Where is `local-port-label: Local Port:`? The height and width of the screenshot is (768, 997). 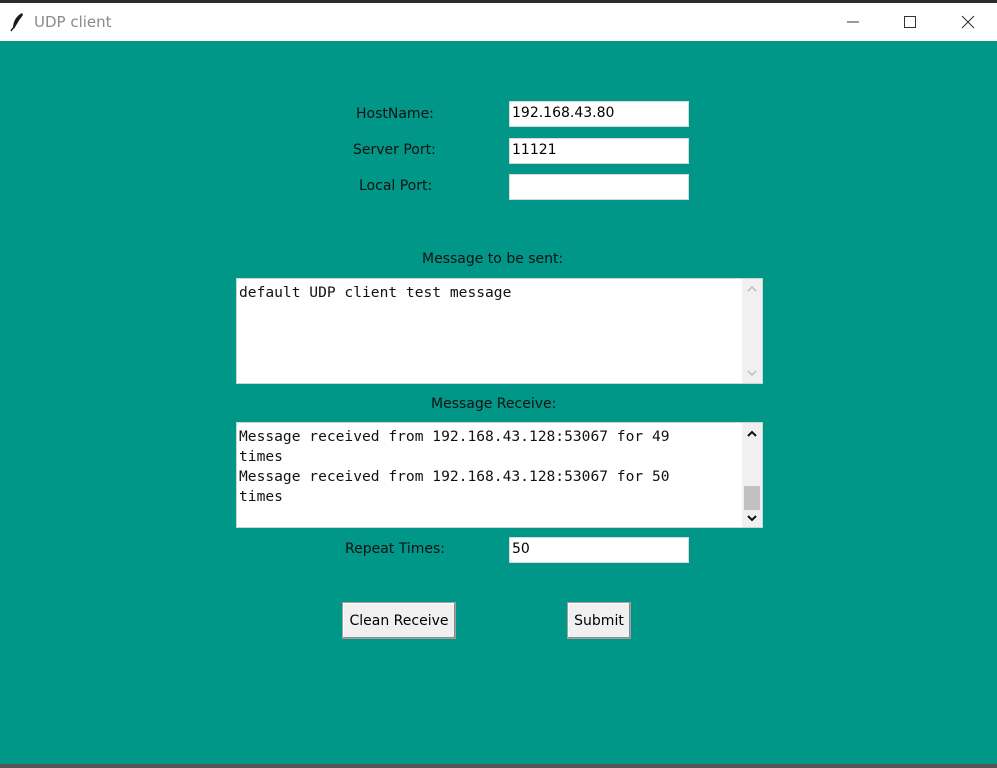
local-port-label: Local Port: is located at coordinates (396, 186).